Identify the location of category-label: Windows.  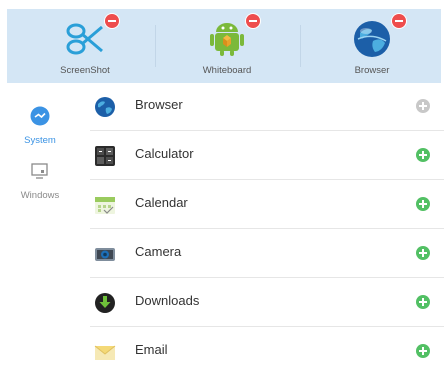
(40, 195).